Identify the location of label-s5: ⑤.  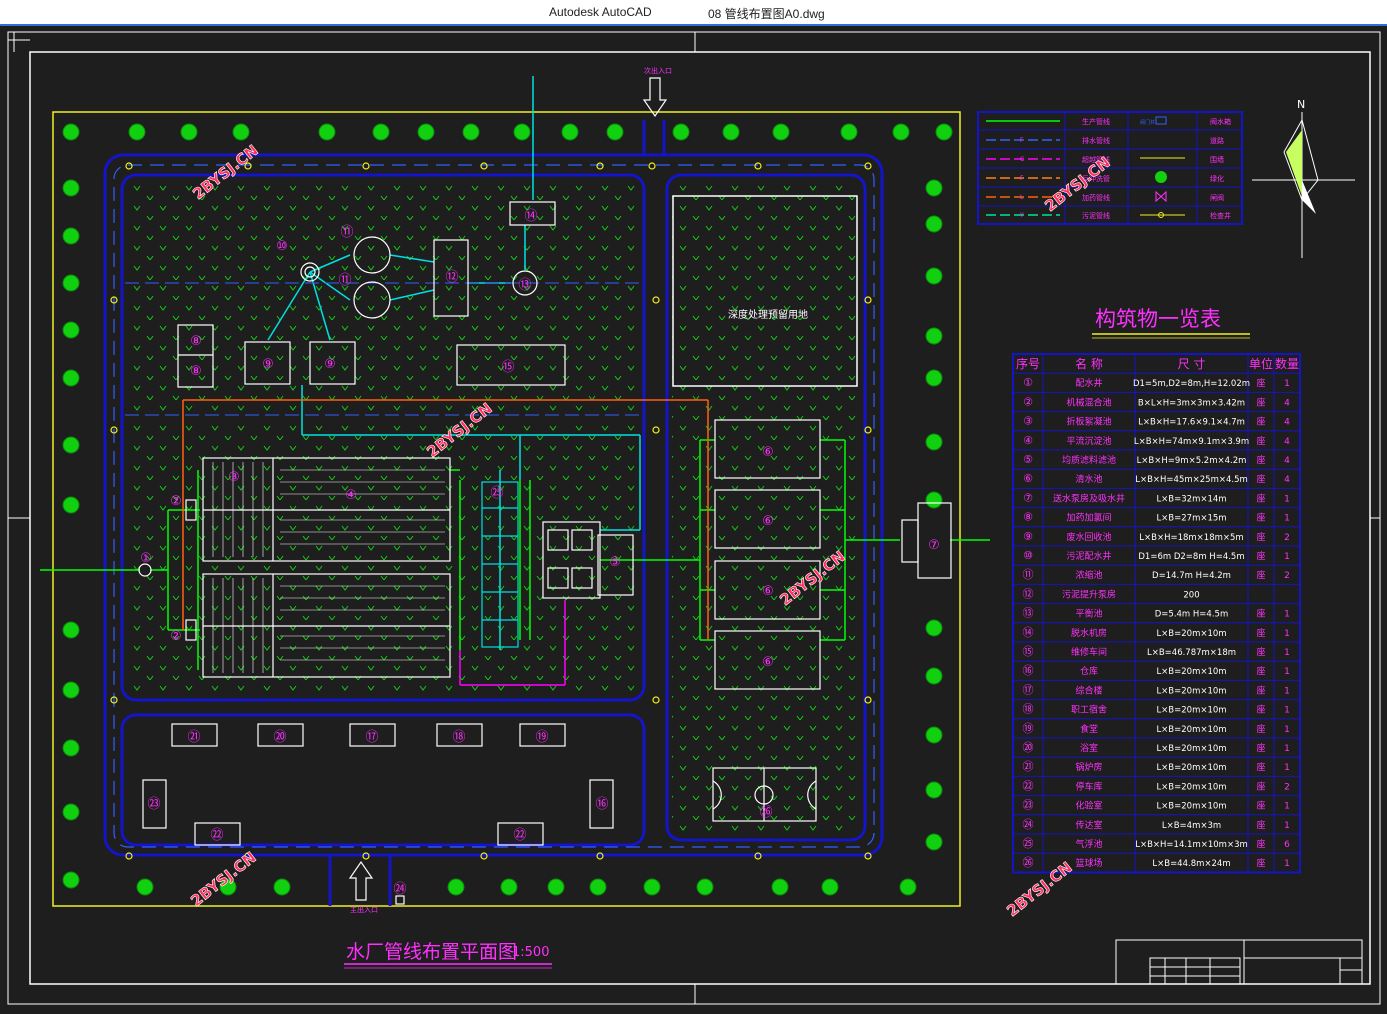
(615, 562).